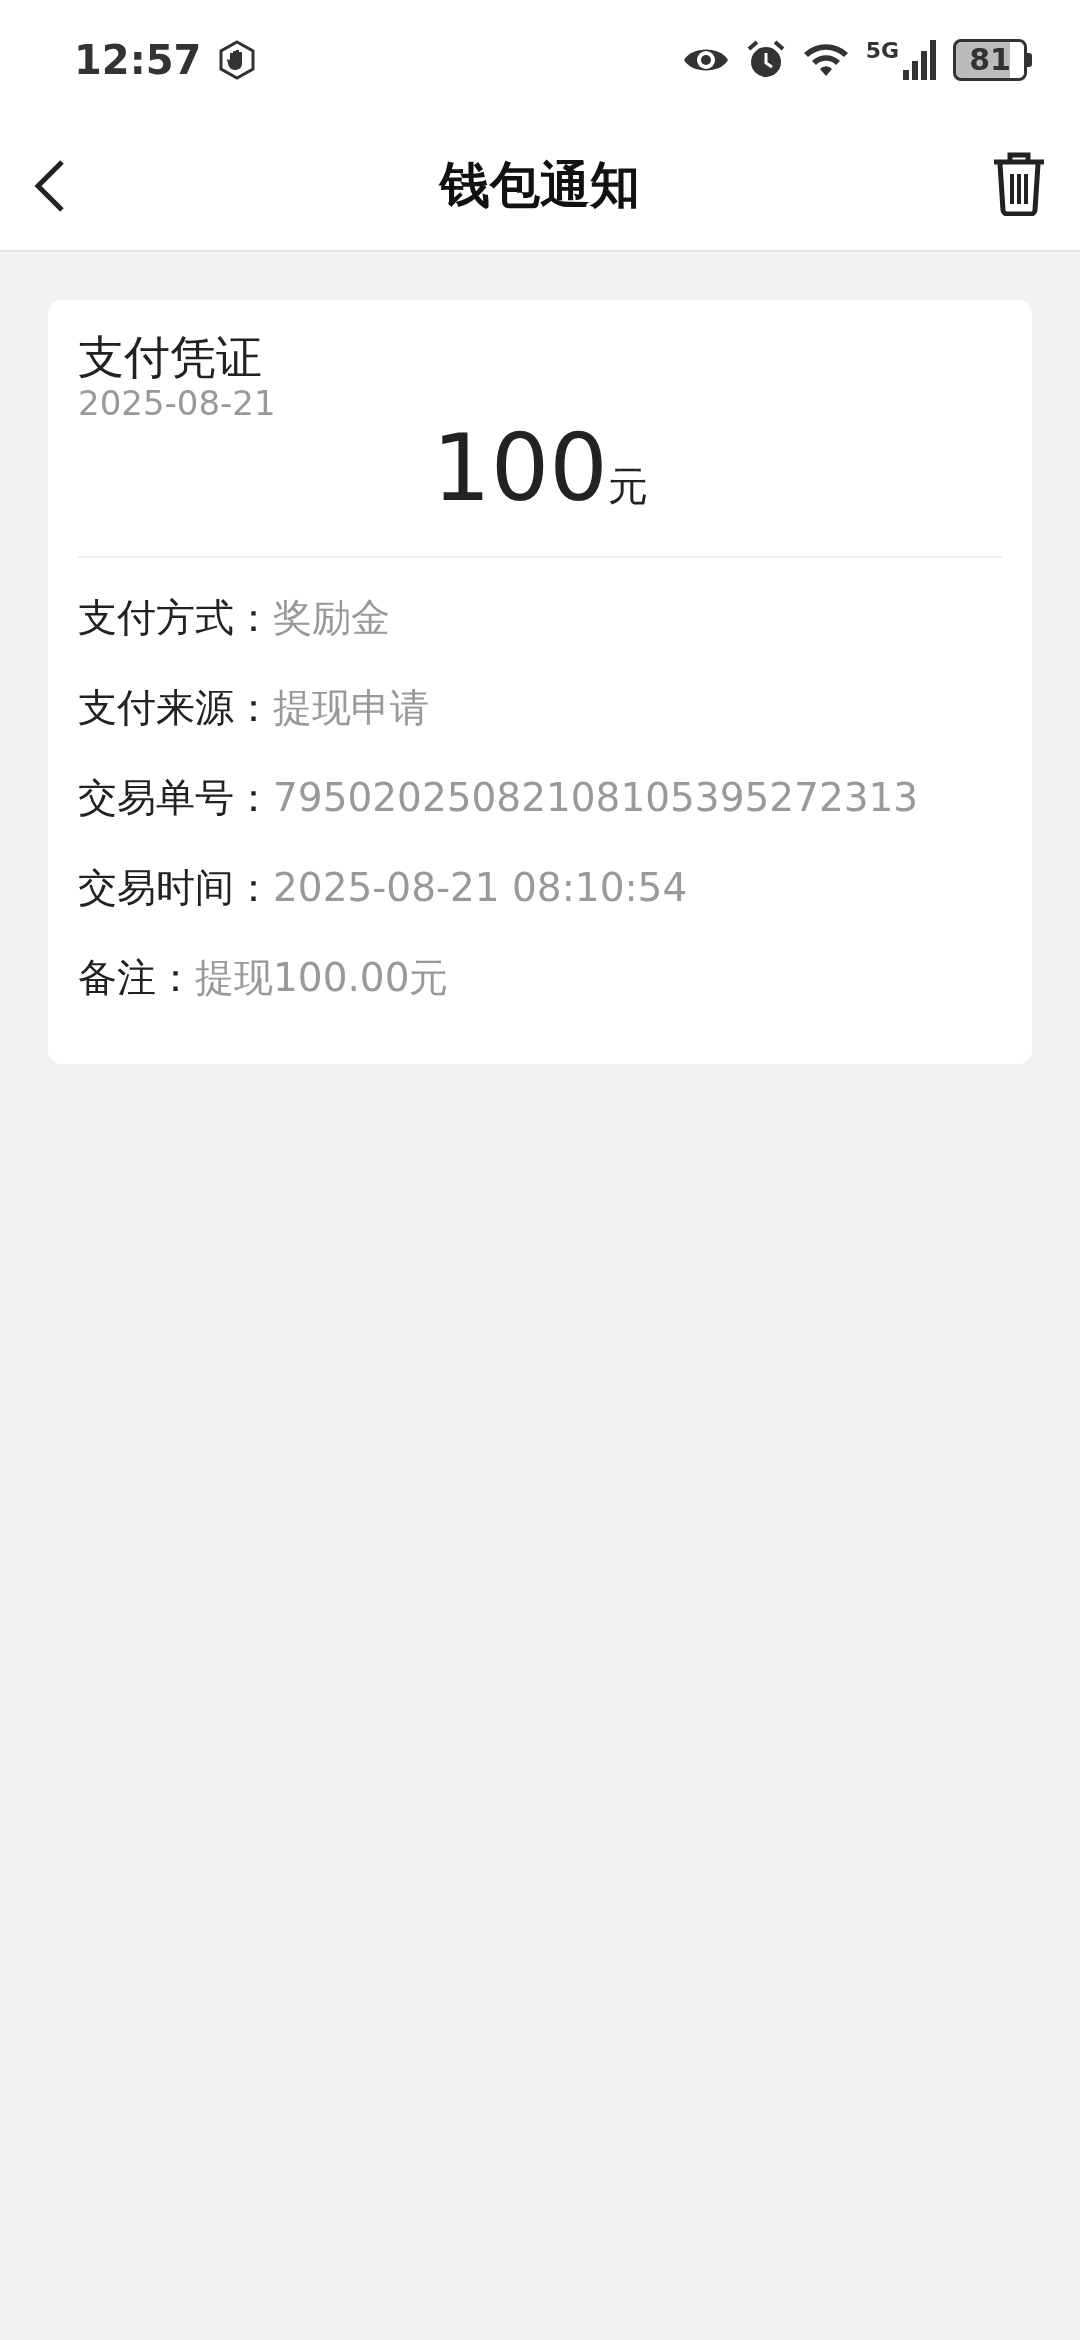 The width and height of the screenshot is (1080, 2340). Describe the element at coordinates (136, 978) in the screenshot. I see `field-label: 备注：` at that location.